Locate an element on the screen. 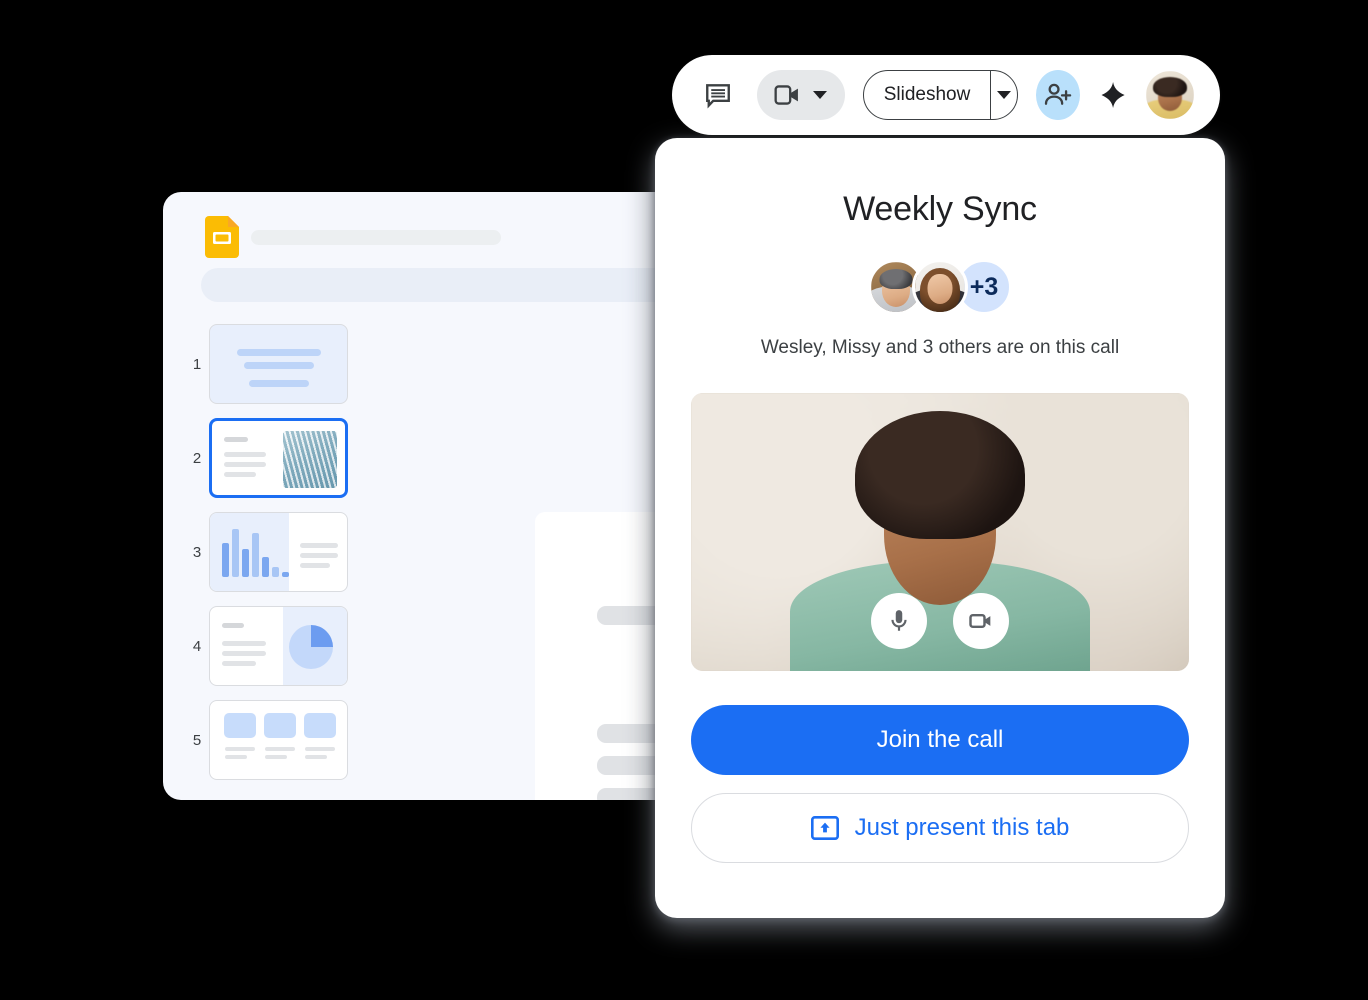 This screenshot has height=1000, width=1368. mic-toggle-button is located at coordinates (899, 621).